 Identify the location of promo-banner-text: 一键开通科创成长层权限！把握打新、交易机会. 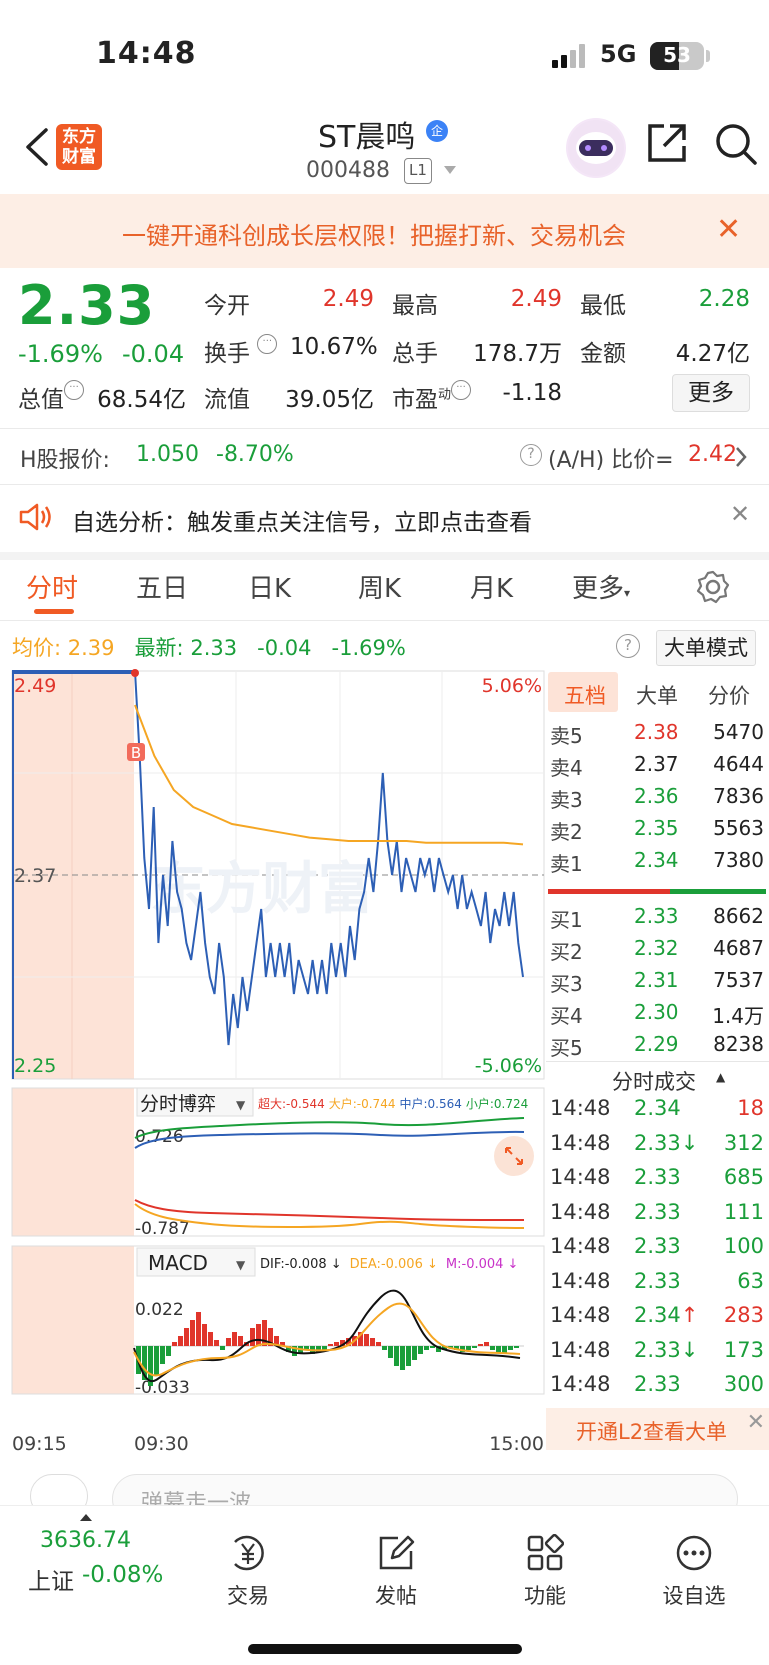
(374, 233).